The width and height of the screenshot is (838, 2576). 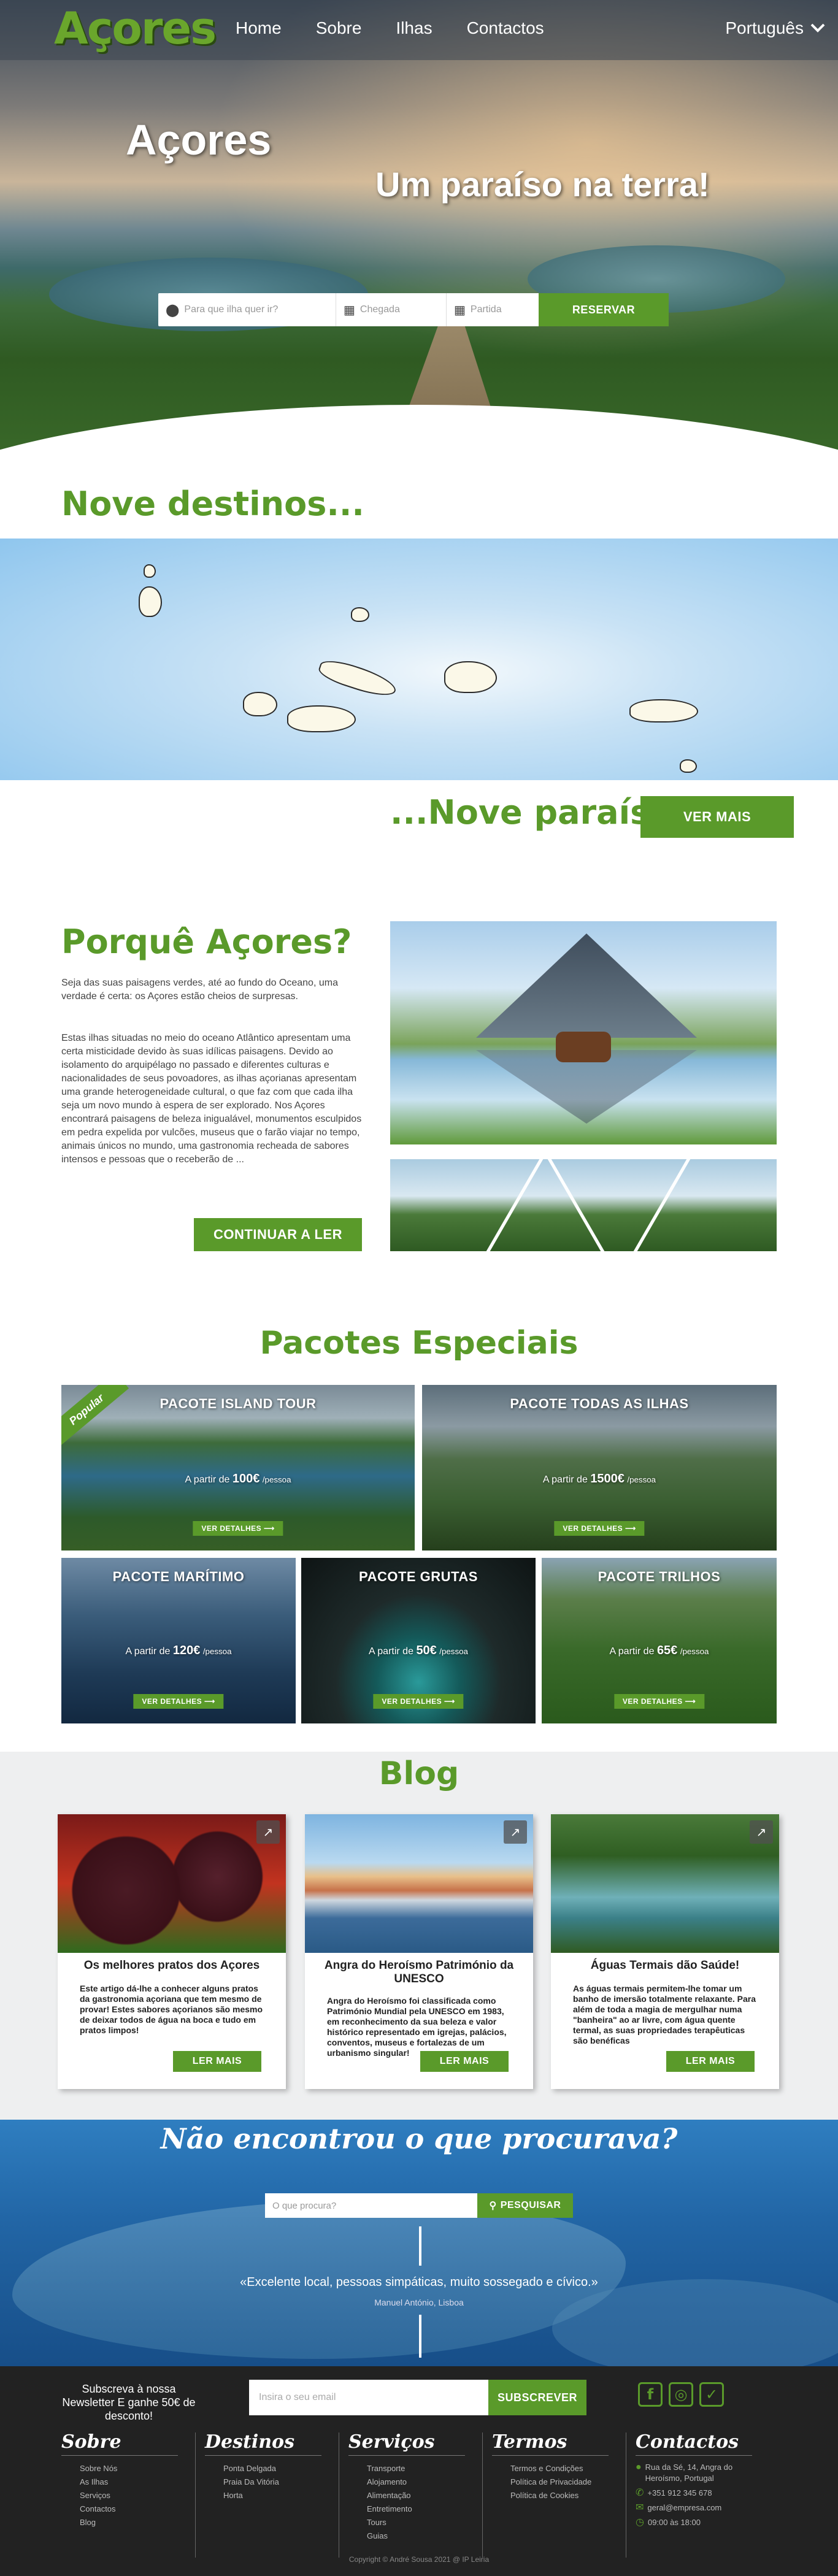 I want to click on footer-link: Política de Privacidade, so click(x=559, y=2482).